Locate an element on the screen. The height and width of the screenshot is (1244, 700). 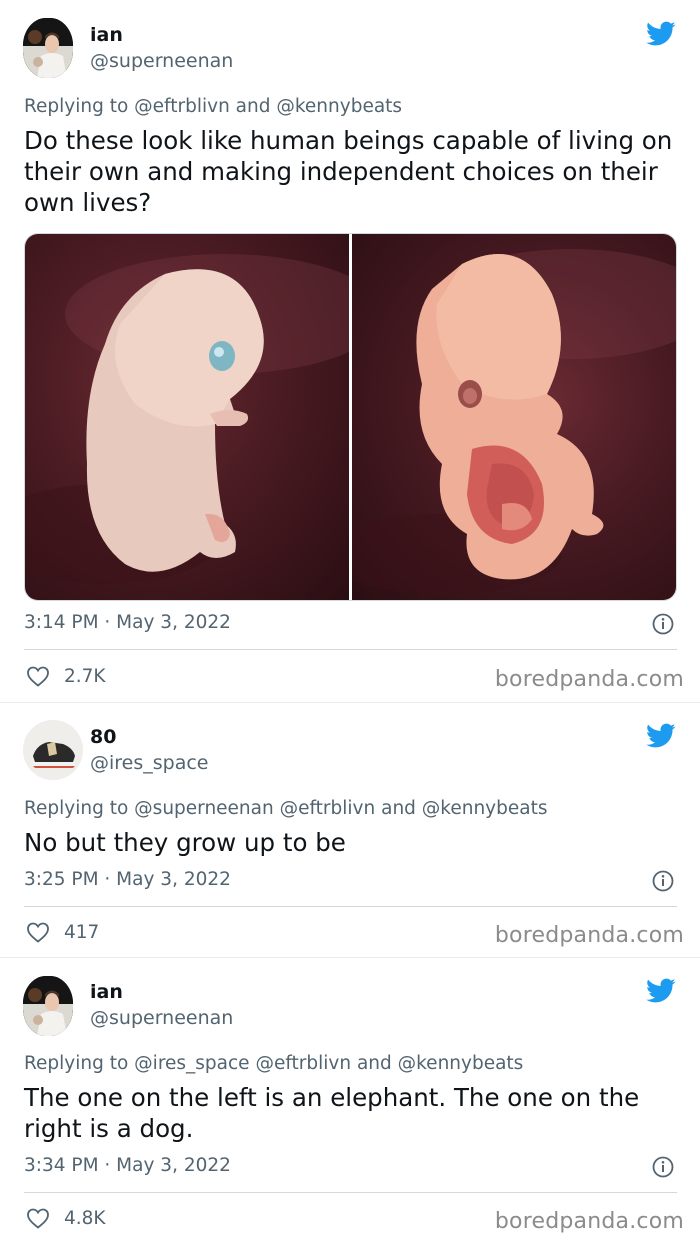
like-button: 2.7K is located at coordinates (66, 676).